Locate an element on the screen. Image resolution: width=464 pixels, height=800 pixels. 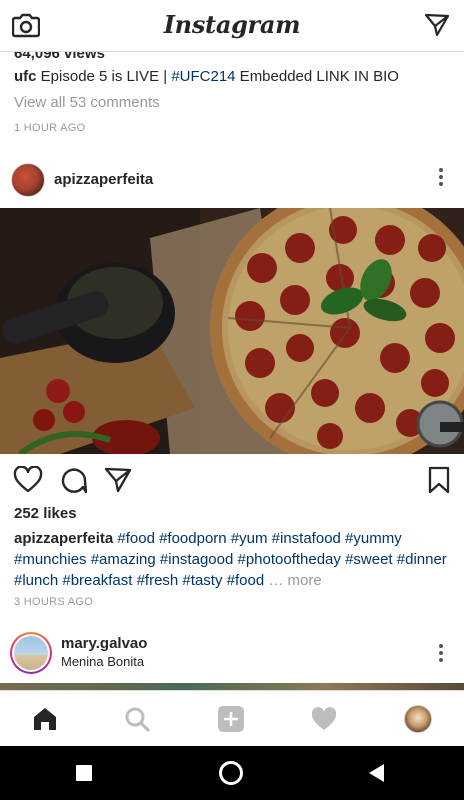
add-post-icon is located at coordinates (231, 719).